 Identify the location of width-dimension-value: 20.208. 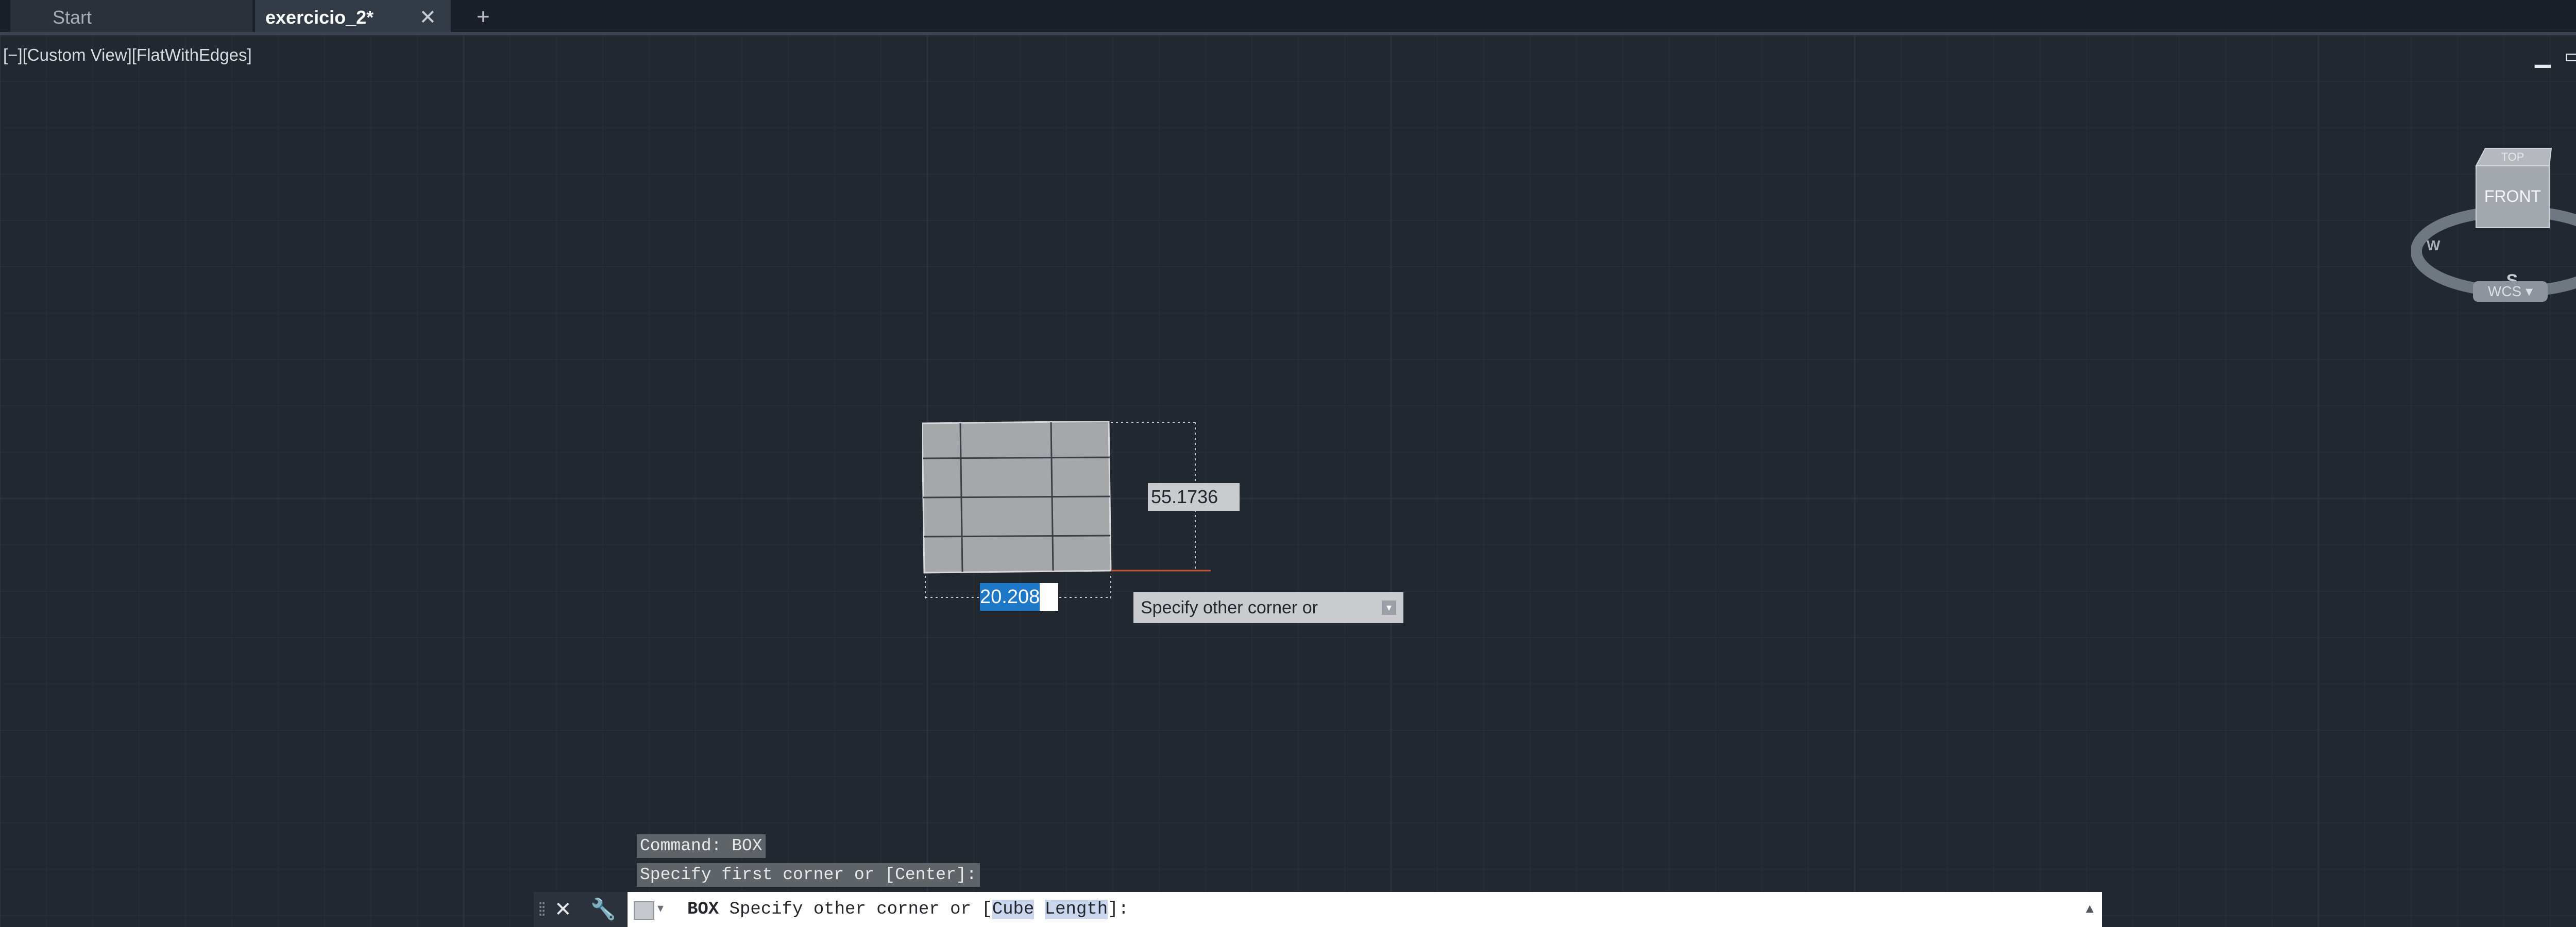
(1010, 597).